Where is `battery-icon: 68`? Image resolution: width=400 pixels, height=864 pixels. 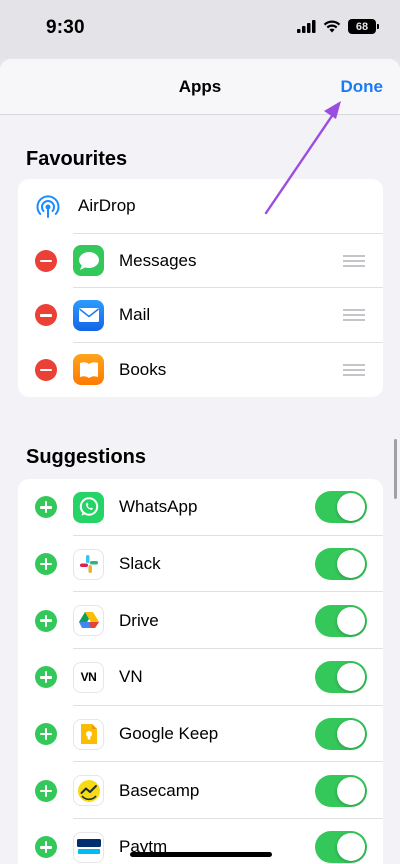 battery-icon: 68 is located at coordinates (363, 26).